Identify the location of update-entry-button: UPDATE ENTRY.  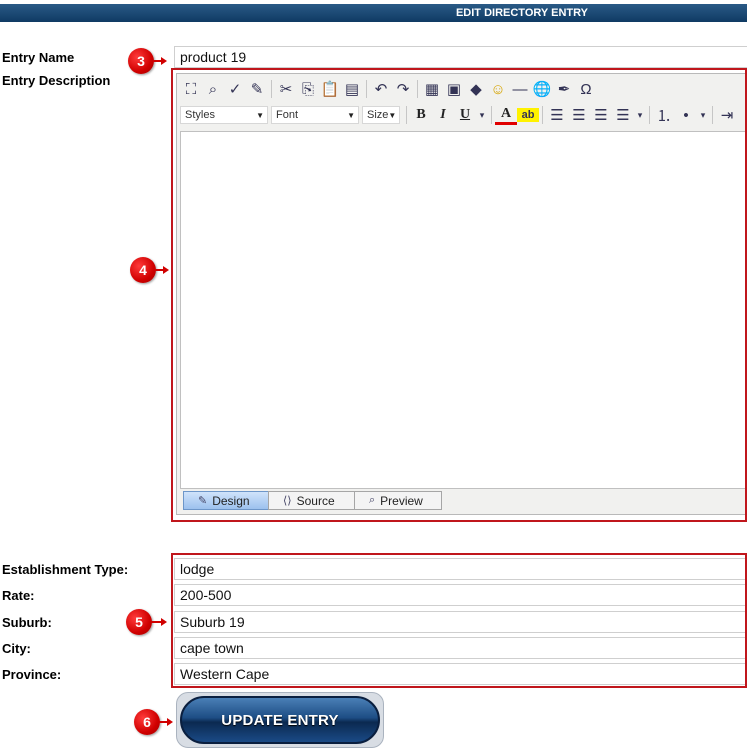
(280, 720).